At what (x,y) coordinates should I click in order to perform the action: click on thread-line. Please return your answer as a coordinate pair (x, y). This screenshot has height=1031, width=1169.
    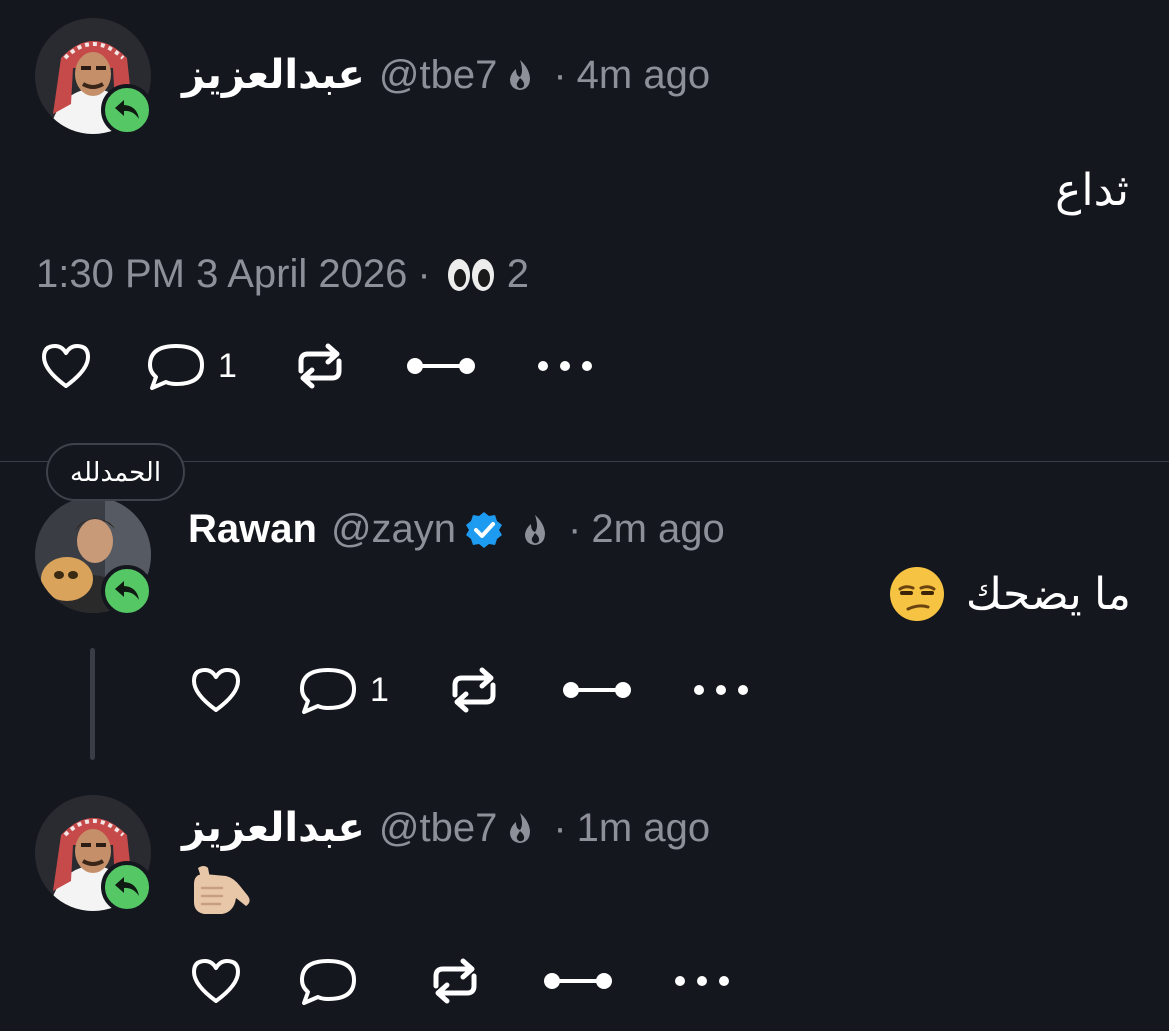
    Looking at the image, I should click on (92, 704).